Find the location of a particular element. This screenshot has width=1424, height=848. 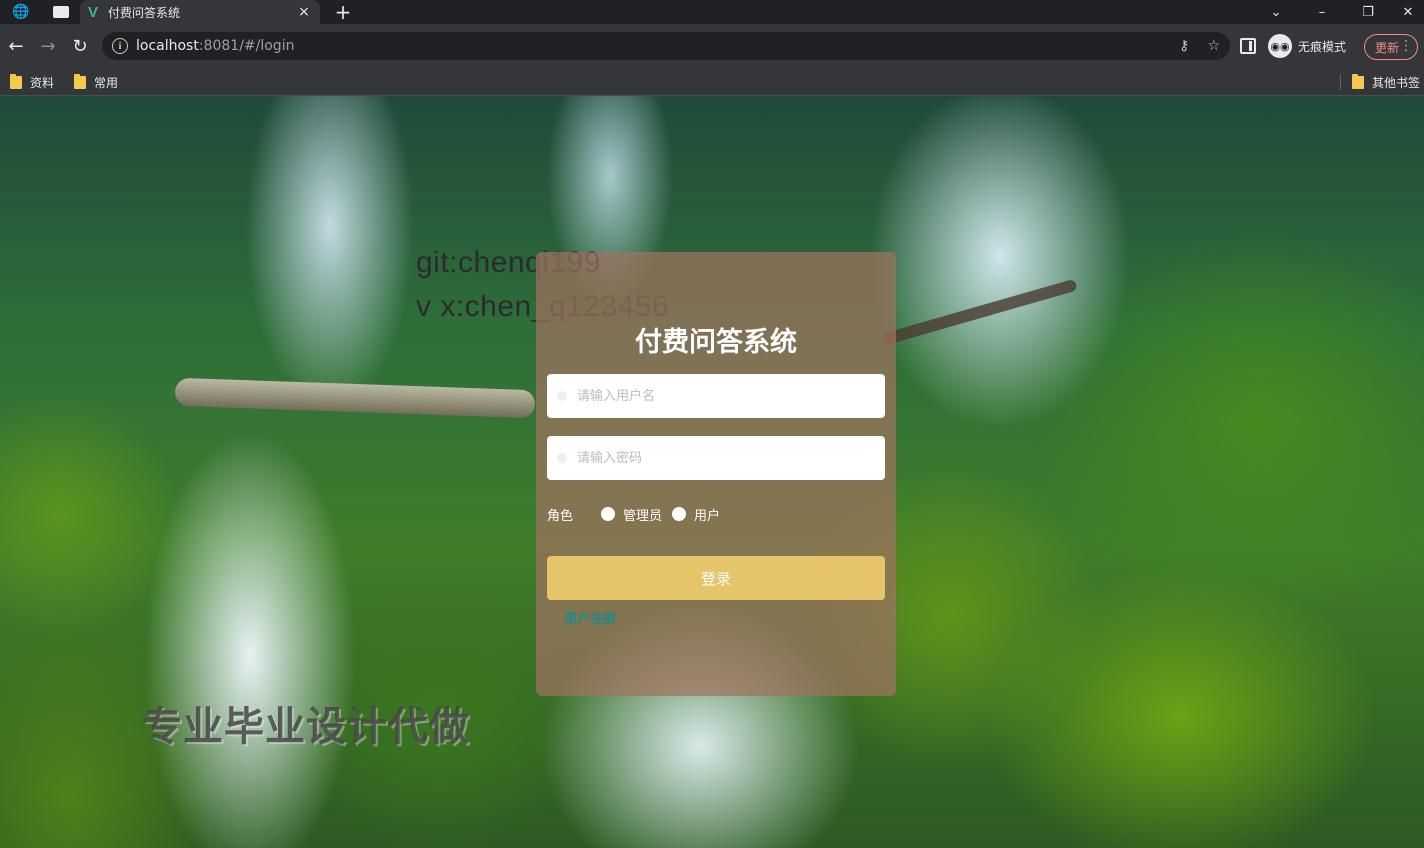

incognito-label: 无痕模式 is located at coordinates (1322, 46).